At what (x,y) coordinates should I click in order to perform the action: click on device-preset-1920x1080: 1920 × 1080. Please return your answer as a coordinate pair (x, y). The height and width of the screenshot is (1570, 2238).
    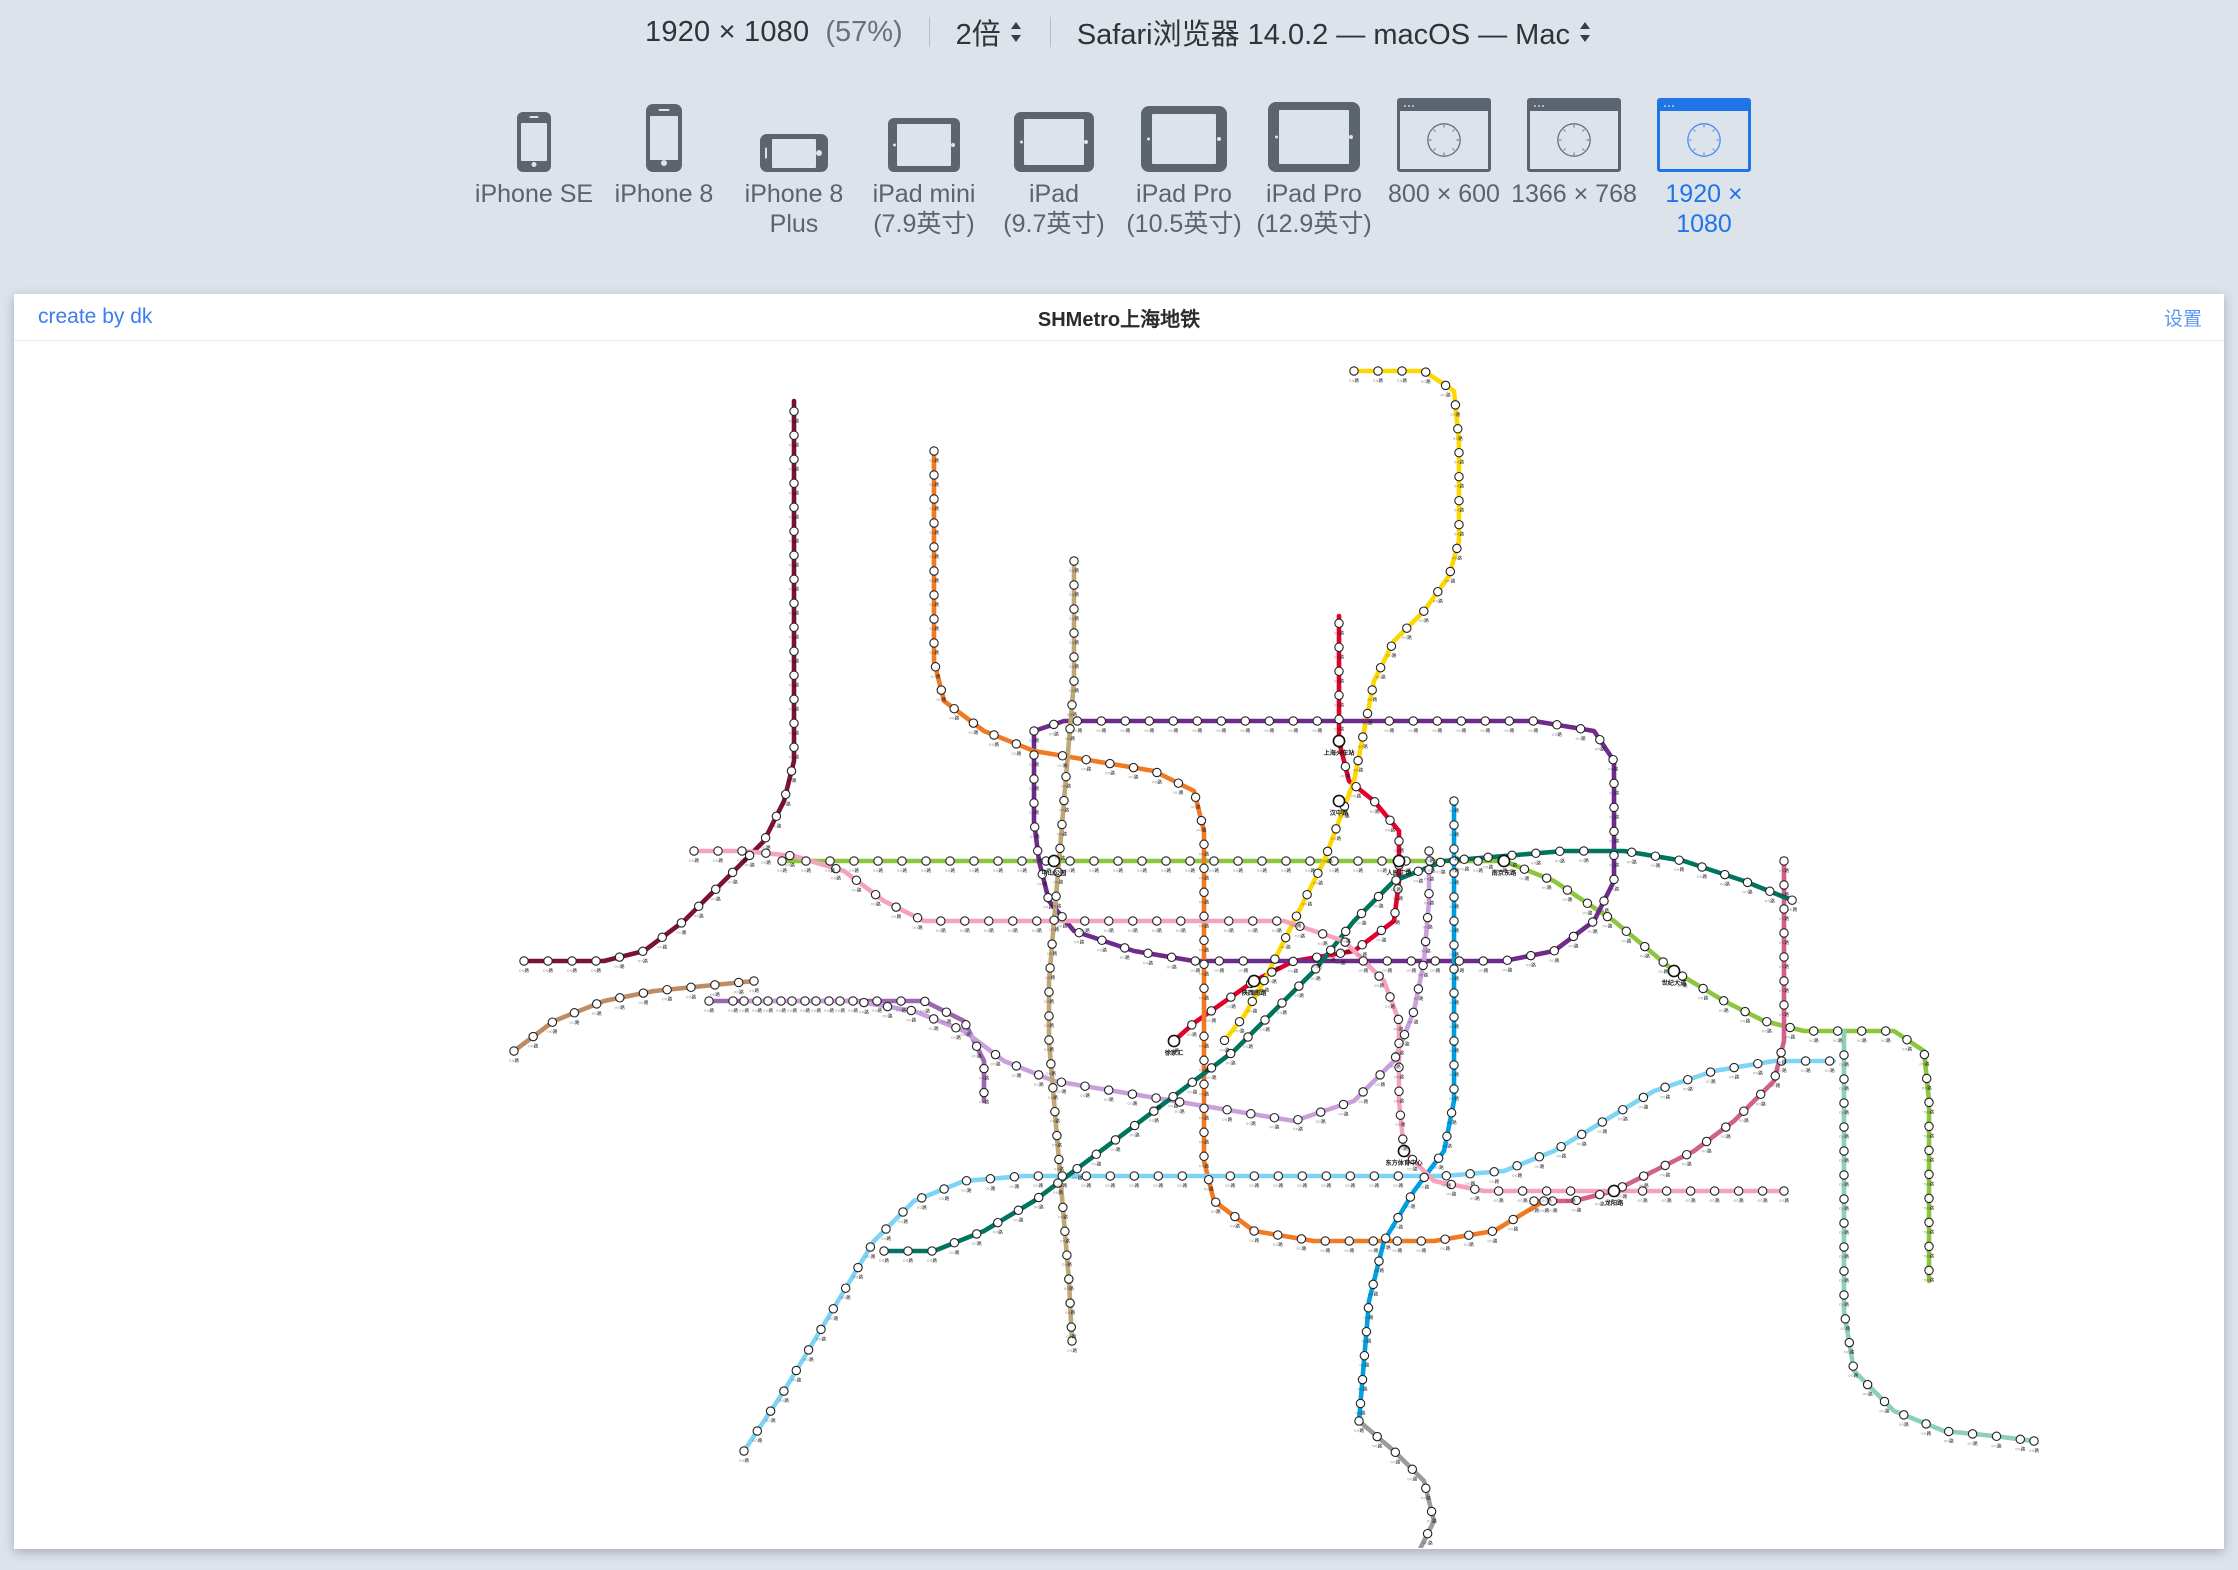
    Looking at the image, I should click on (1704, 155).